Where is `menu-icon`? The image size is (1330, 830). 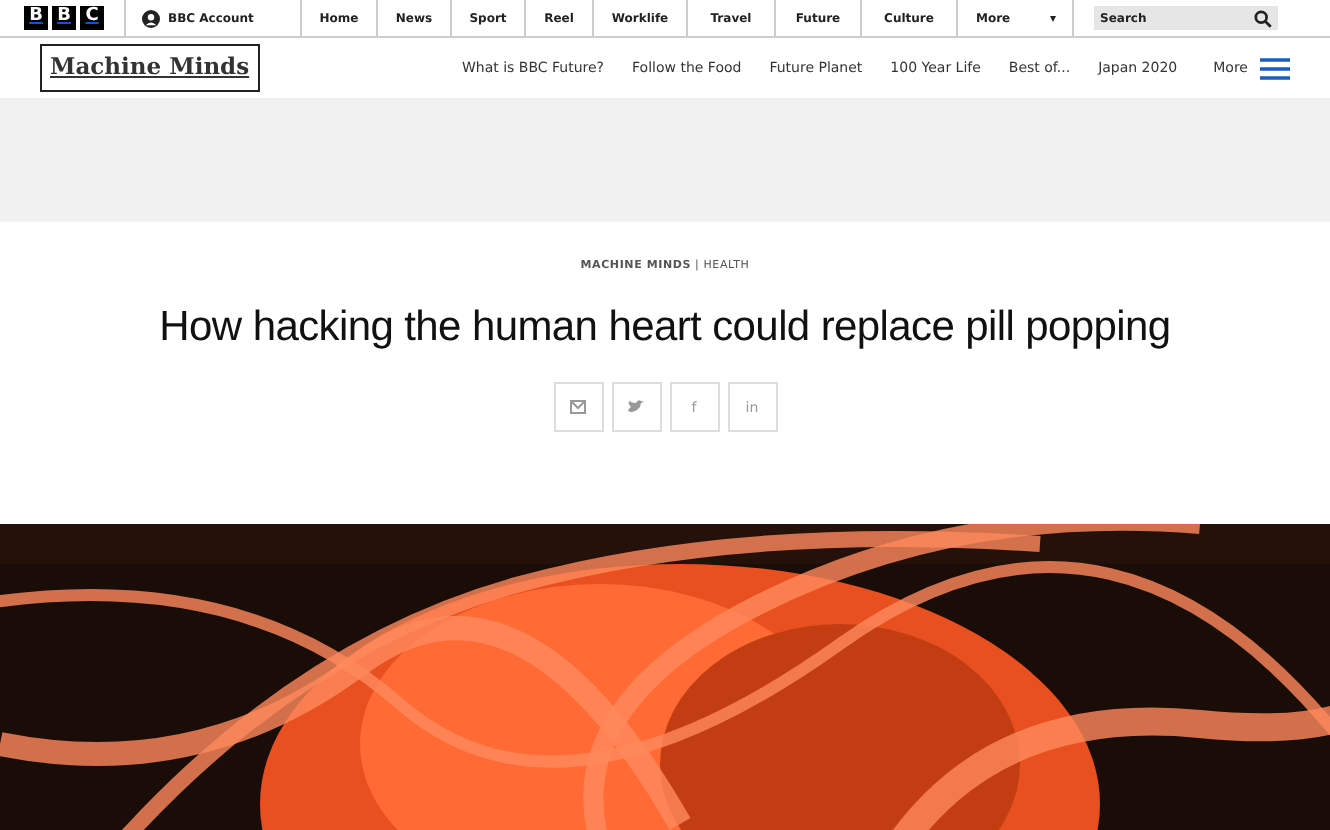
menu-icon is located at coordinates (1275, 68).